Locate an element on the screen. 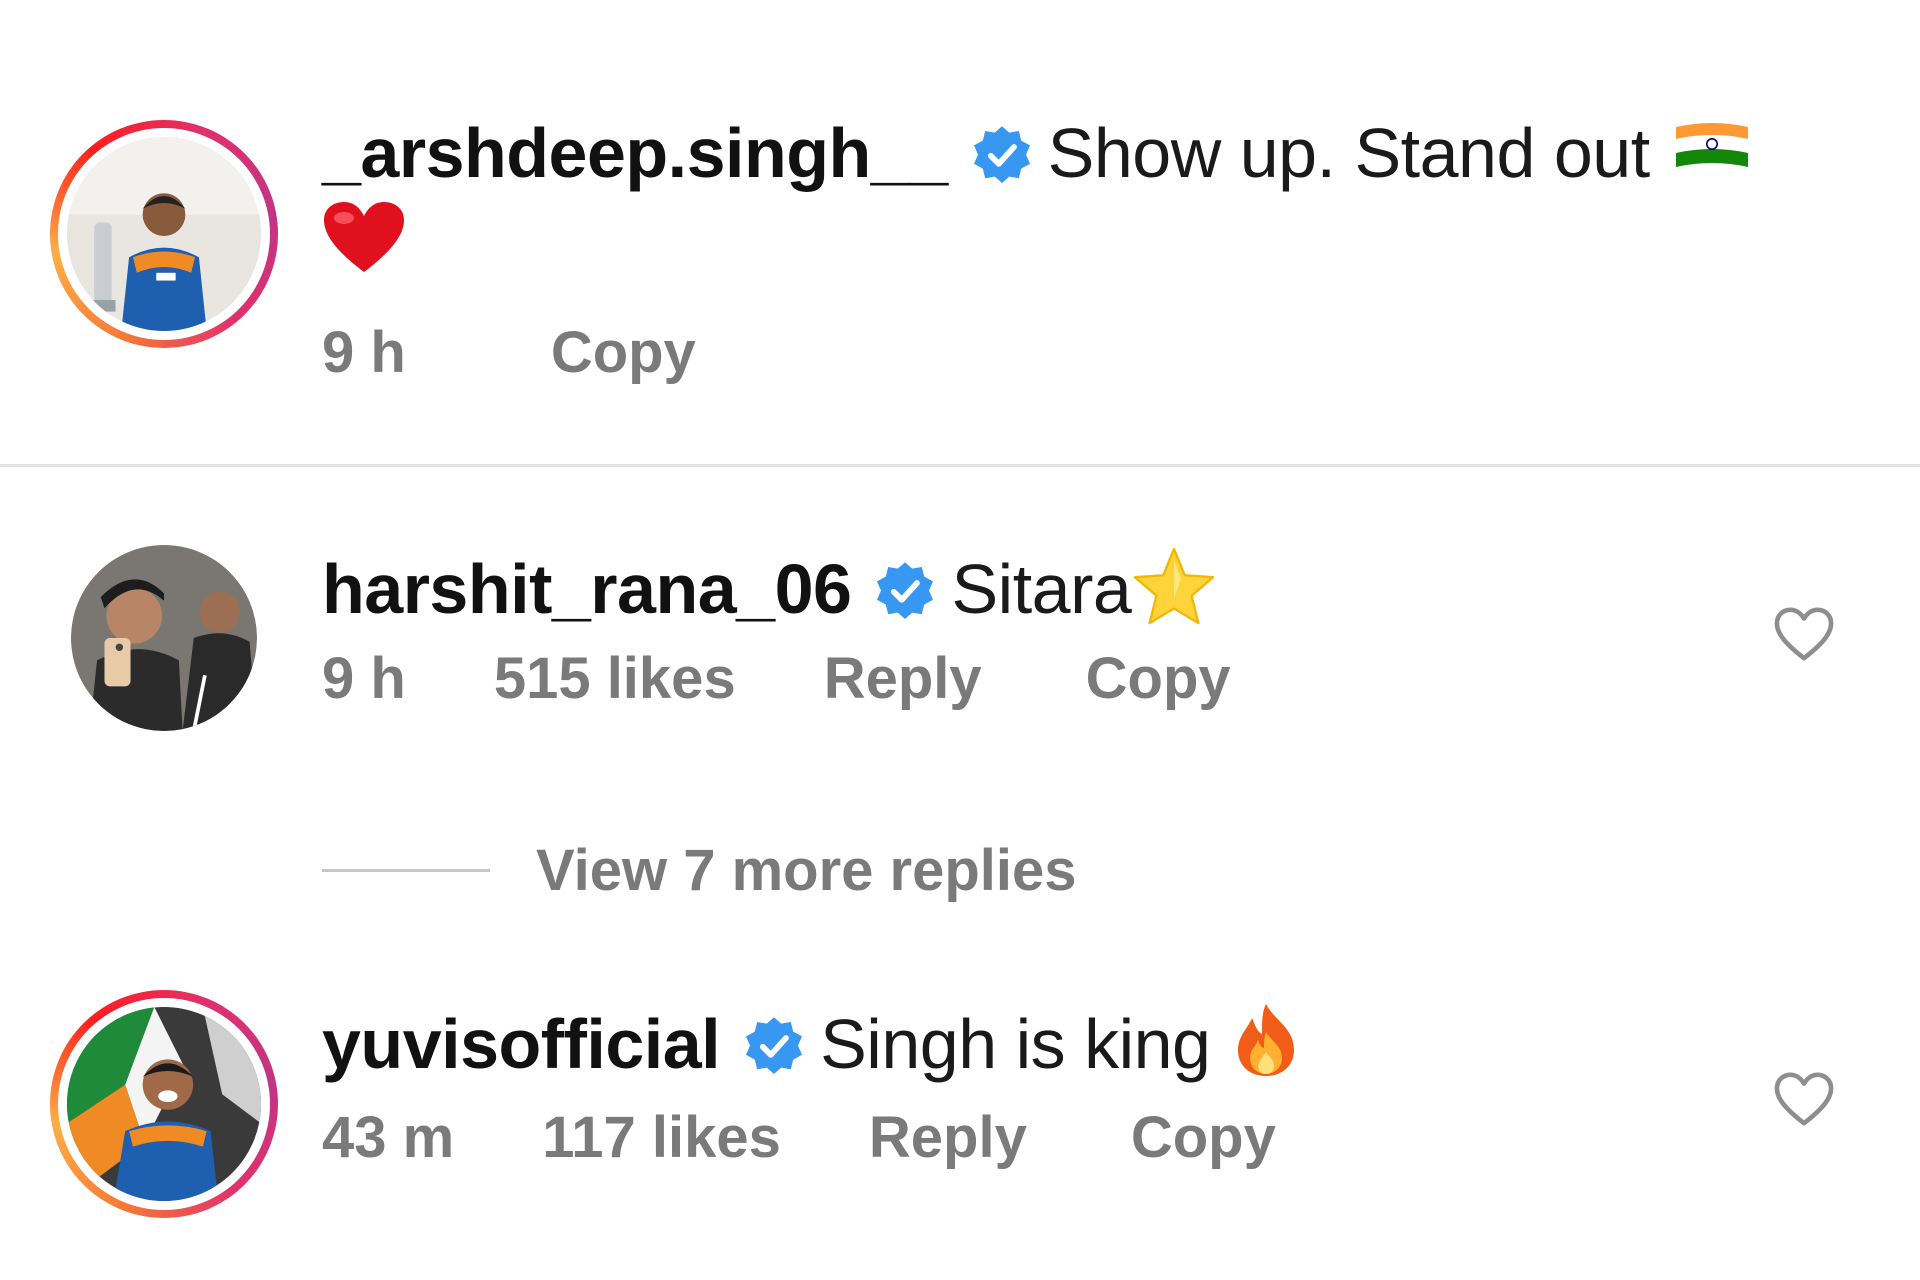  red-heart-icon is located at coordinates (364, 238).